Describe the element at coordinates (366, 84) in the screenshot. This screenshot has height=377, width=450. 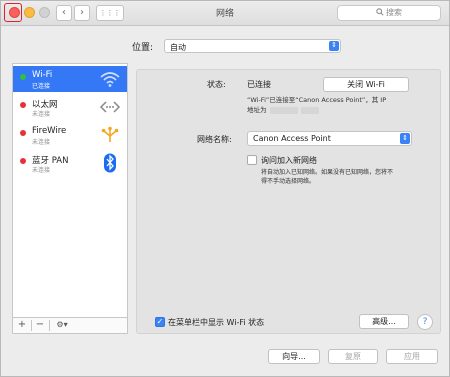
I see `turn-off-wifi-button: 关闭 Wi-Fi` at that location.